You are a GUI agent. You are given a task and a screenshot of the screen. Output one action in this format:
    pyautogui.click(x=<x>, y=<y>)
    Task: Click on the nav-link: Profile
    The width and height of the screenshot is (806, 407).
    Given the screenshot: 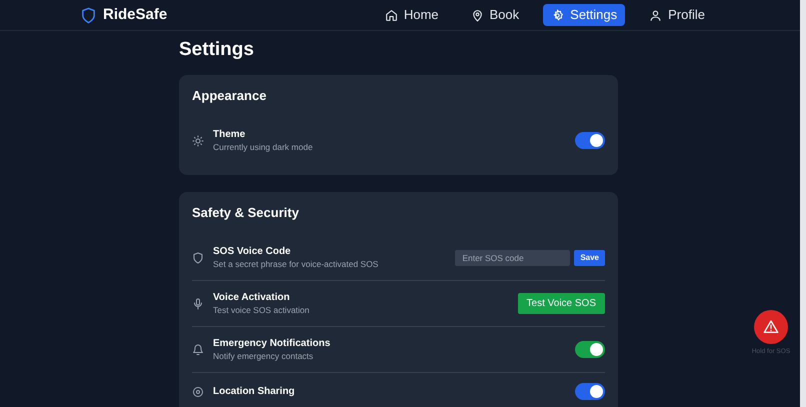 What is the action you would take?
    pyautogui.click(x=677, y=15)
    